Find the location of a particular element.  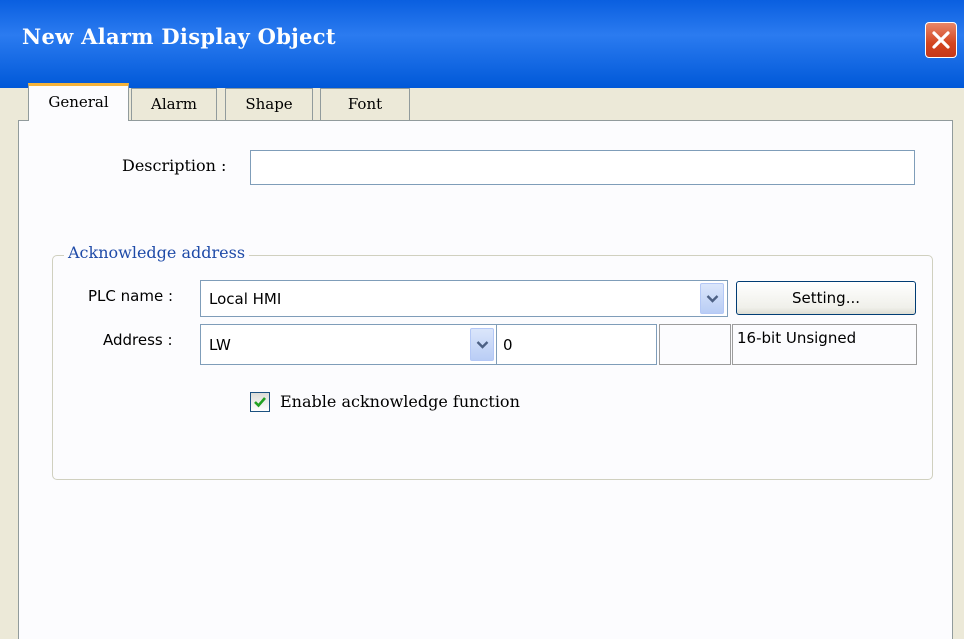

tab-general: General is located at coordinates (78, 102).